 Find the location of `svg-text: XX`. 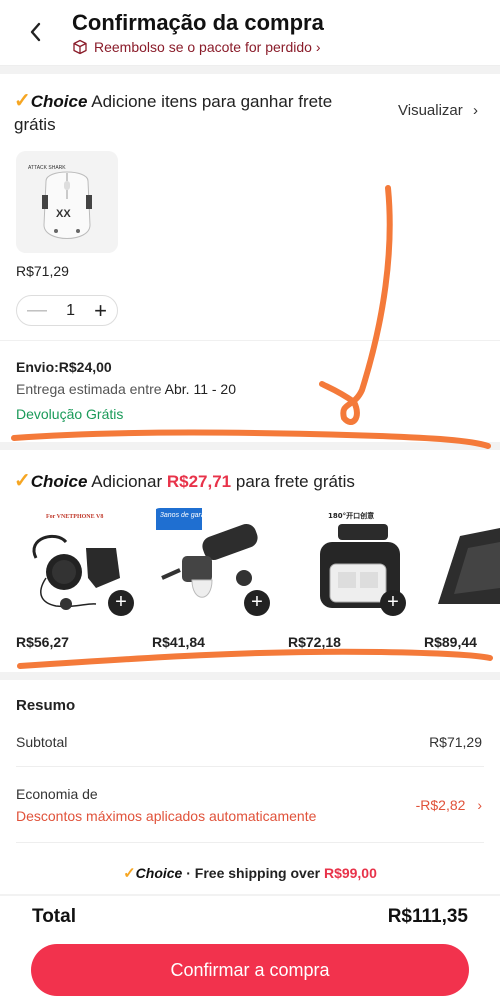

svg-text: XX is located at coordinates (63, 214).